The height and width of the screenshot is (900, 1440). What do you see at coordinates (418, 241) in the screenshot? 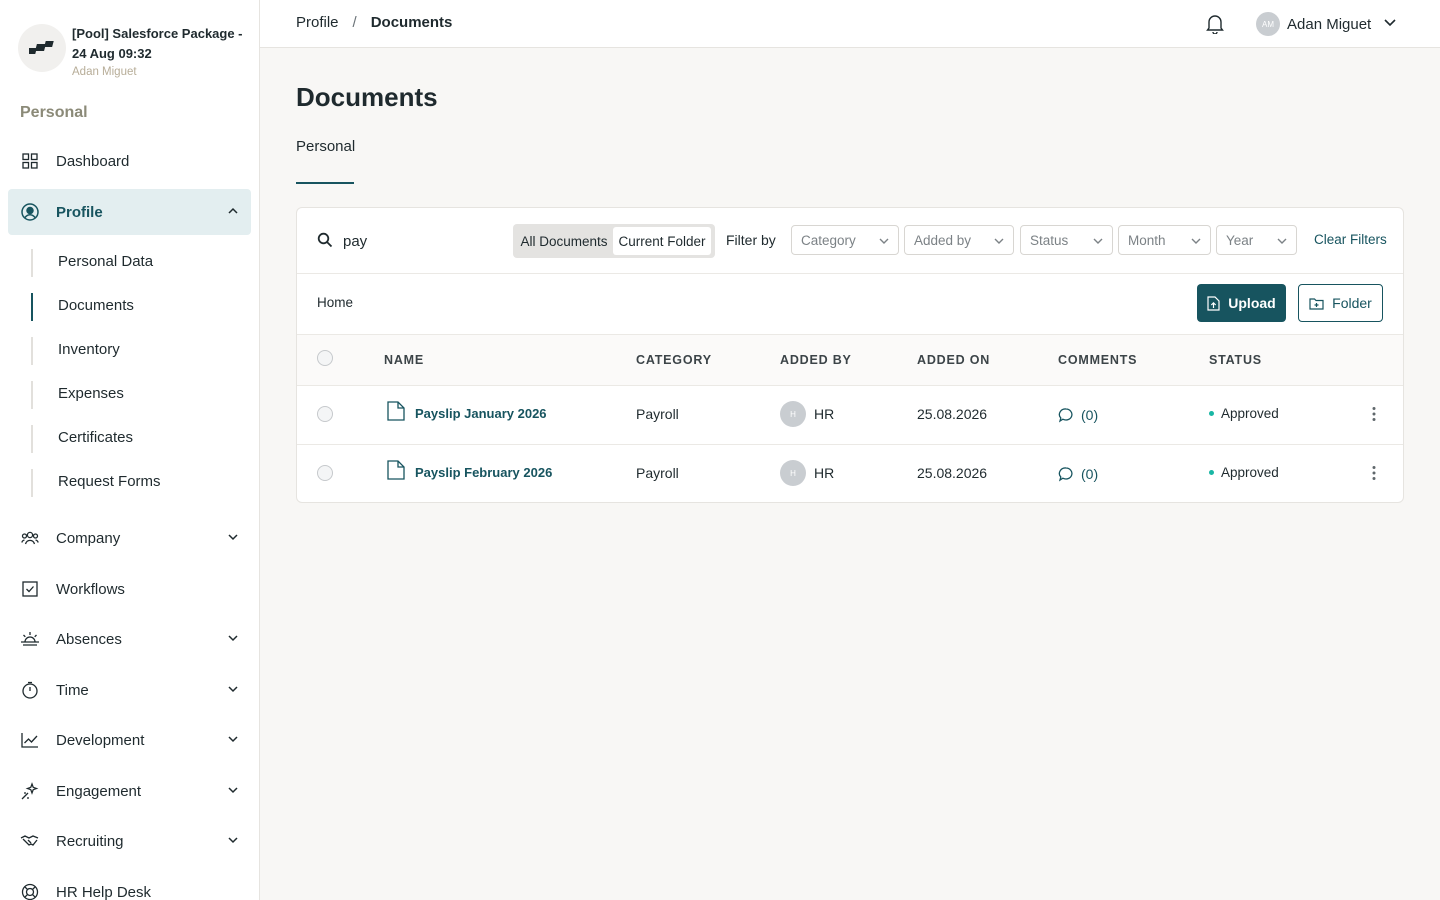
I see `search-input` at bounding box center [418, 241].